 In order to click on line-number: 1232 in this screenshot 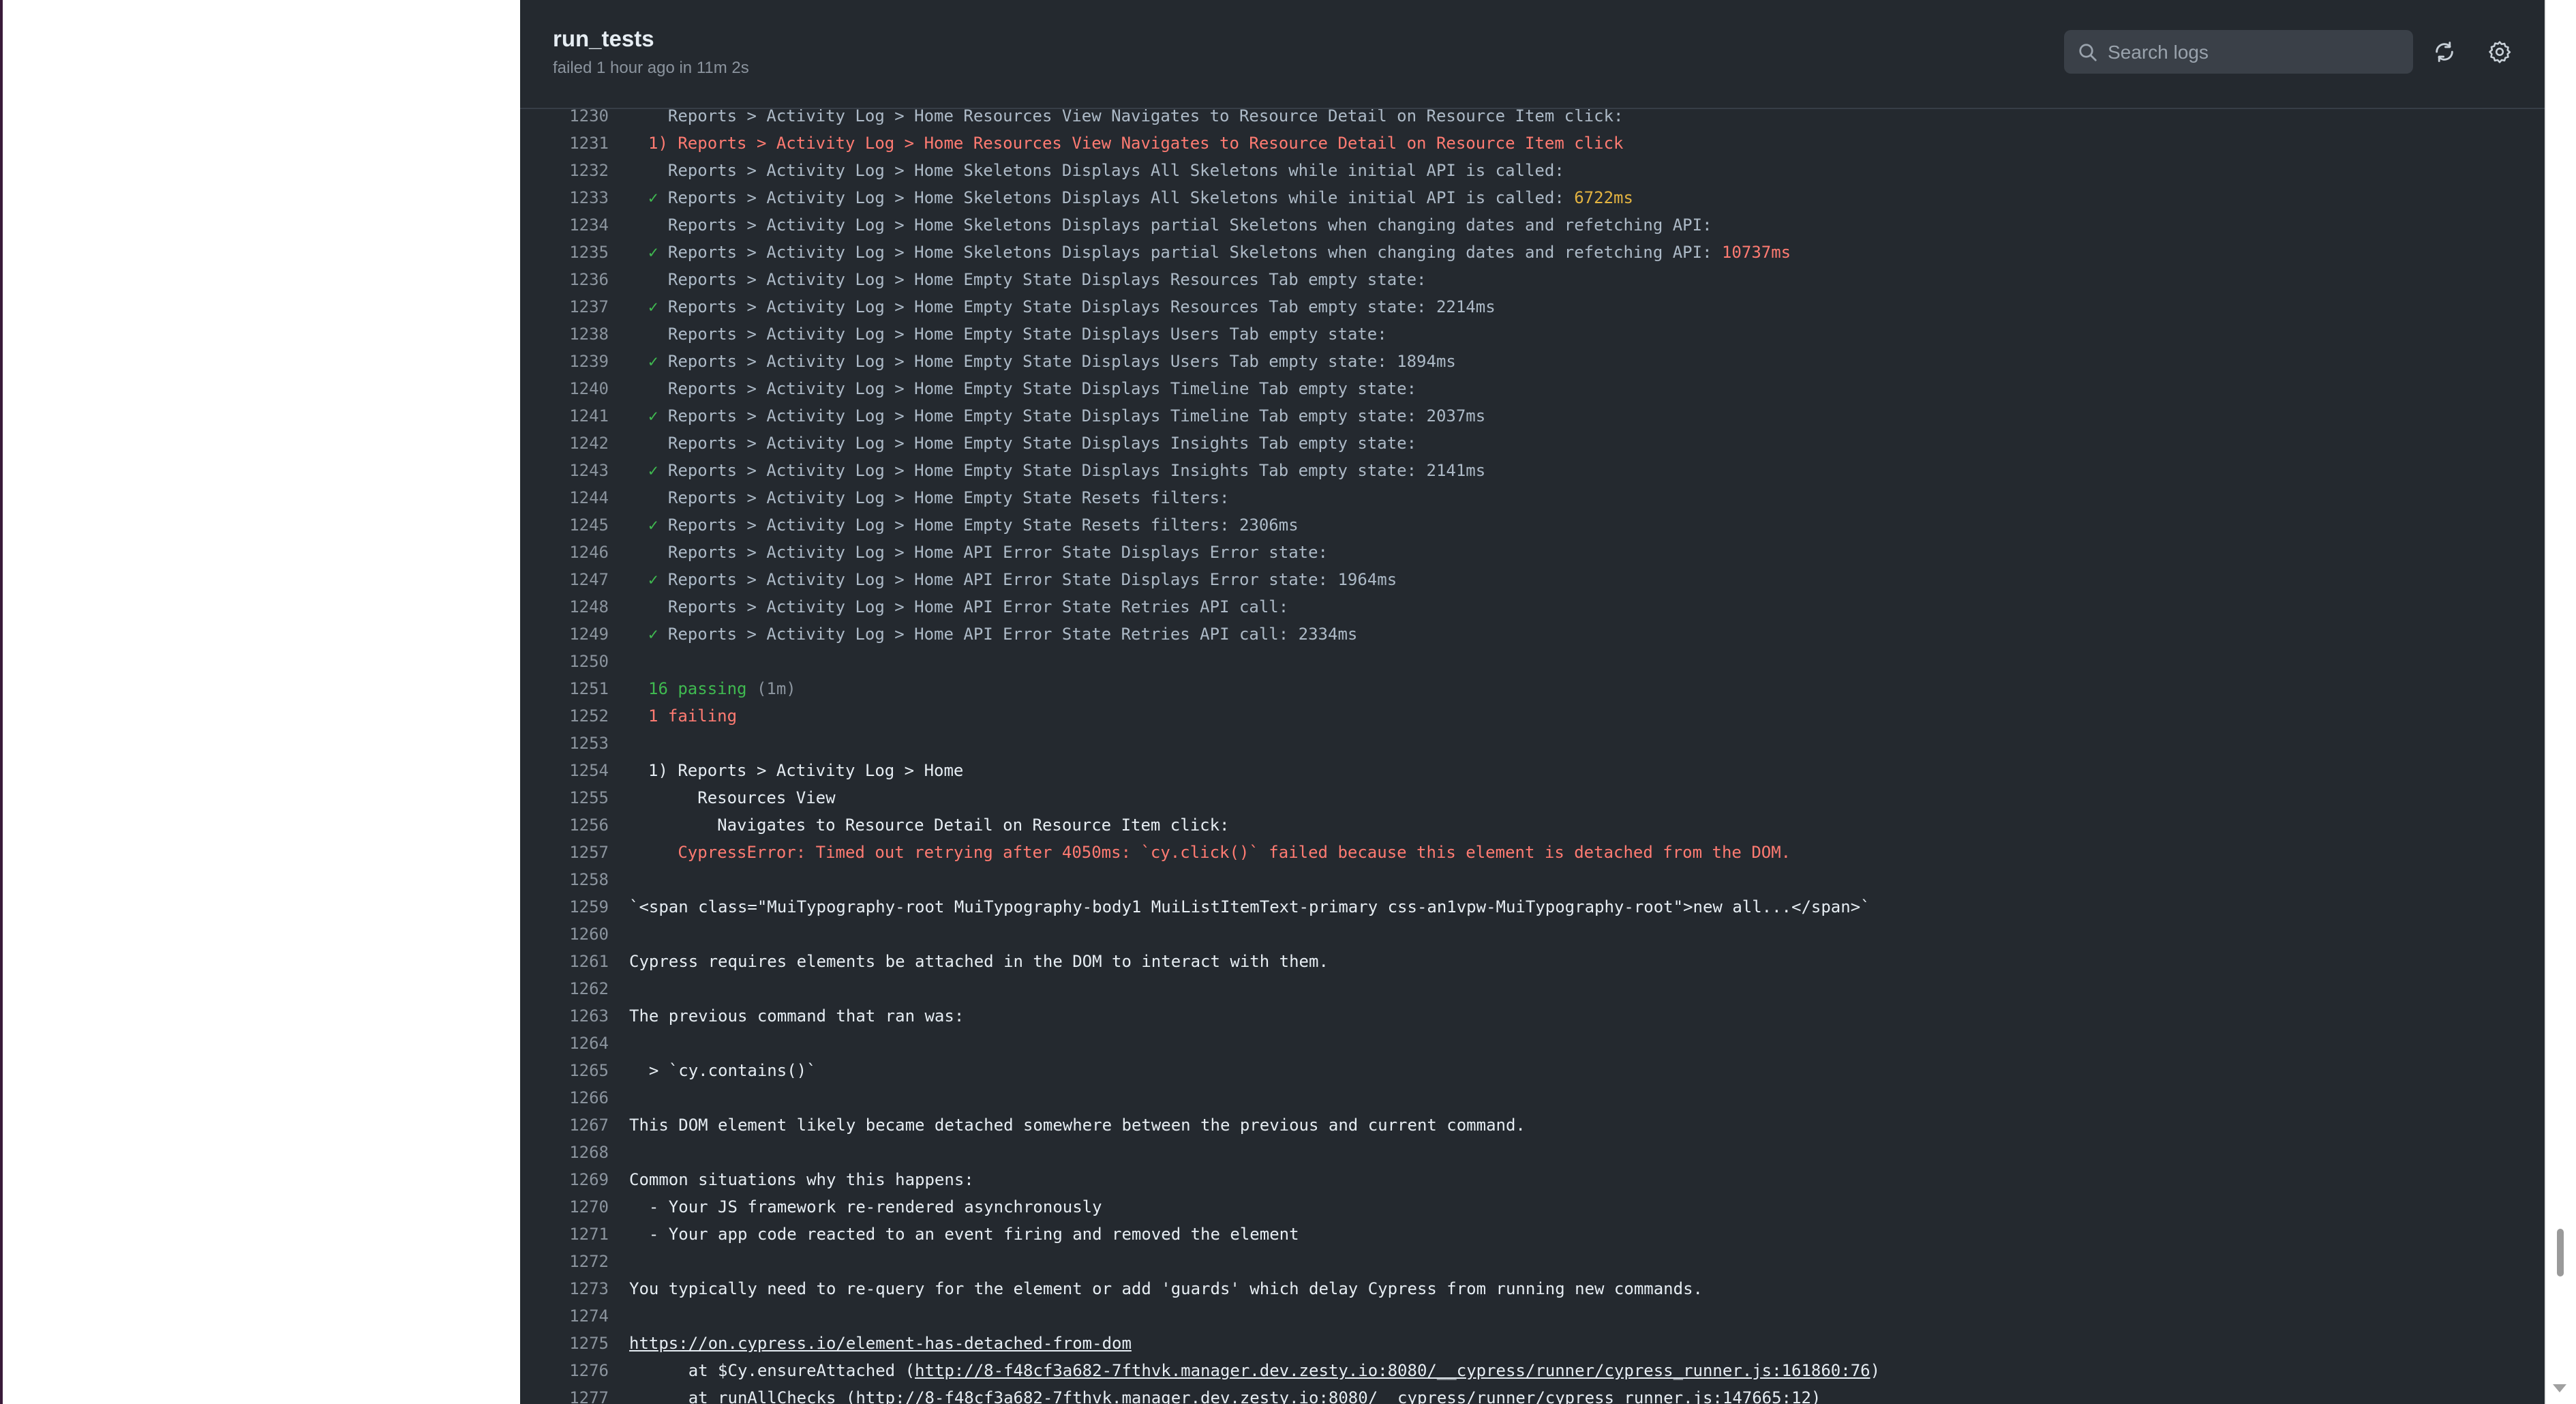, I will do `click(564, 170)`.